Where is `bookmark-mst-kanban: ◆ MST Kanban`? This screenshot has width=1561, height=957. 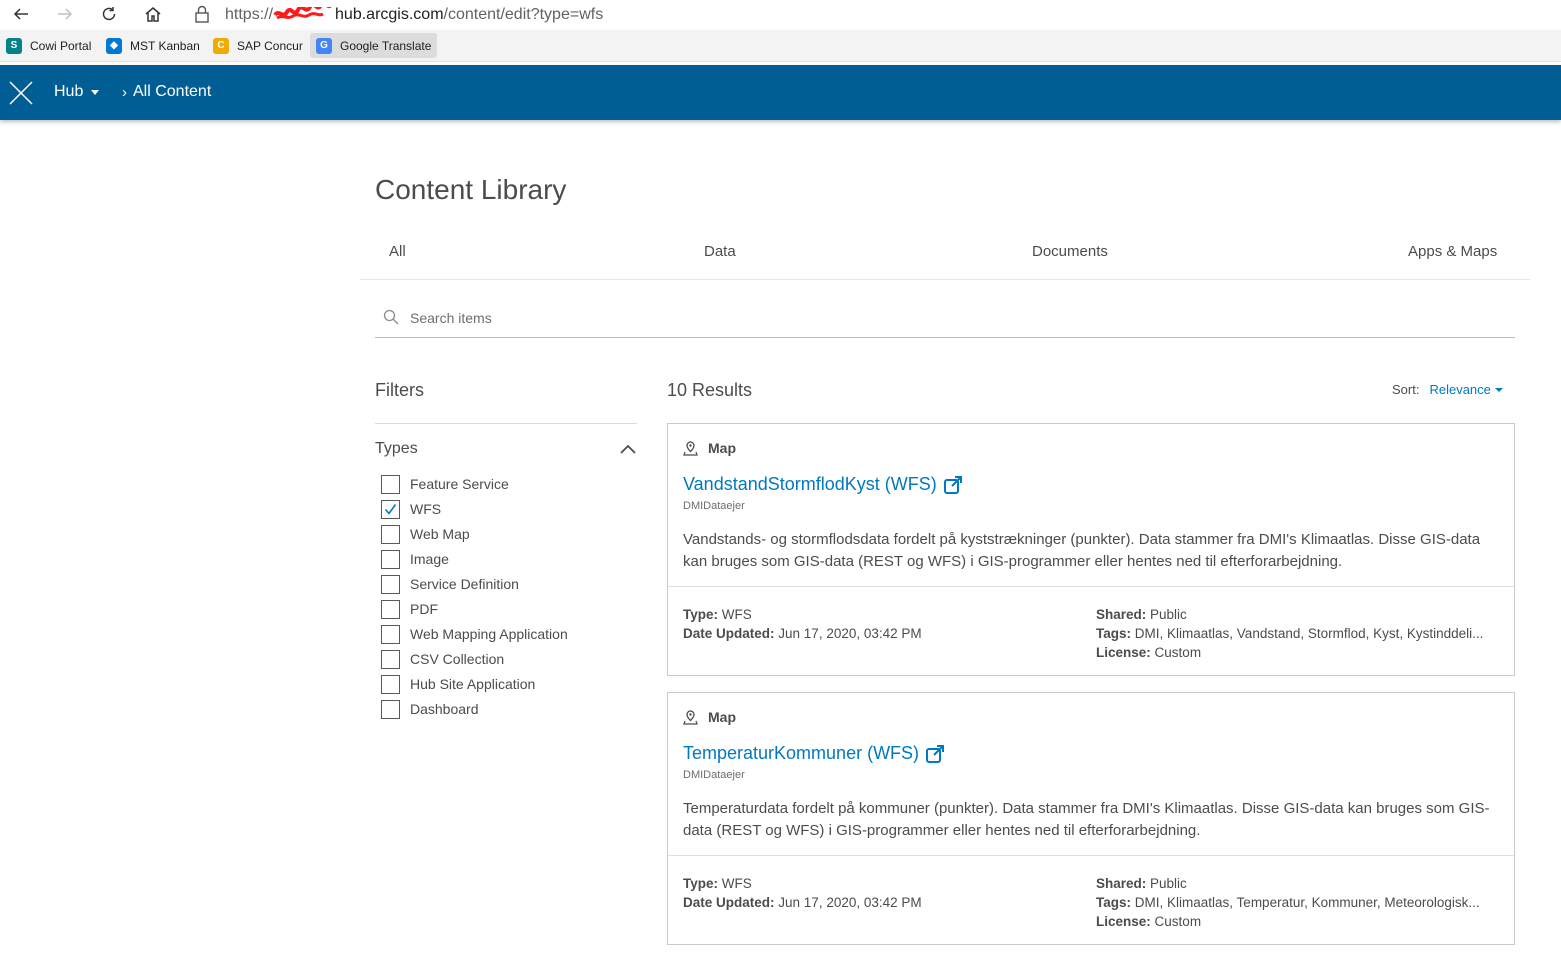 bookmark-mst-kanban: ◆ MST Kanban is located at coordinates (153, 45).